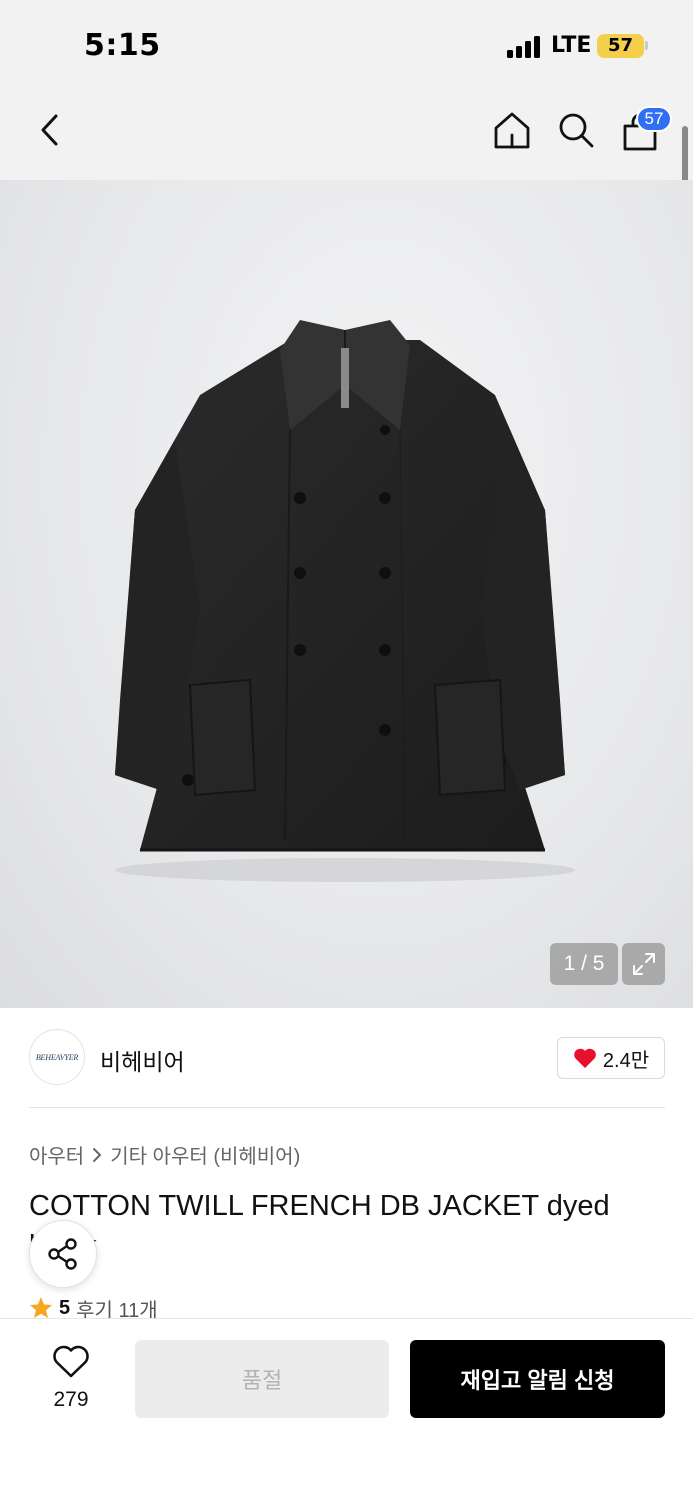 The width and height of the screenshot is (693, 1500). What do you see at coordinates (626, 1060) in the screenshot?
I see `brand-like-count: 2.4만` at bounding box center [626, 1060].